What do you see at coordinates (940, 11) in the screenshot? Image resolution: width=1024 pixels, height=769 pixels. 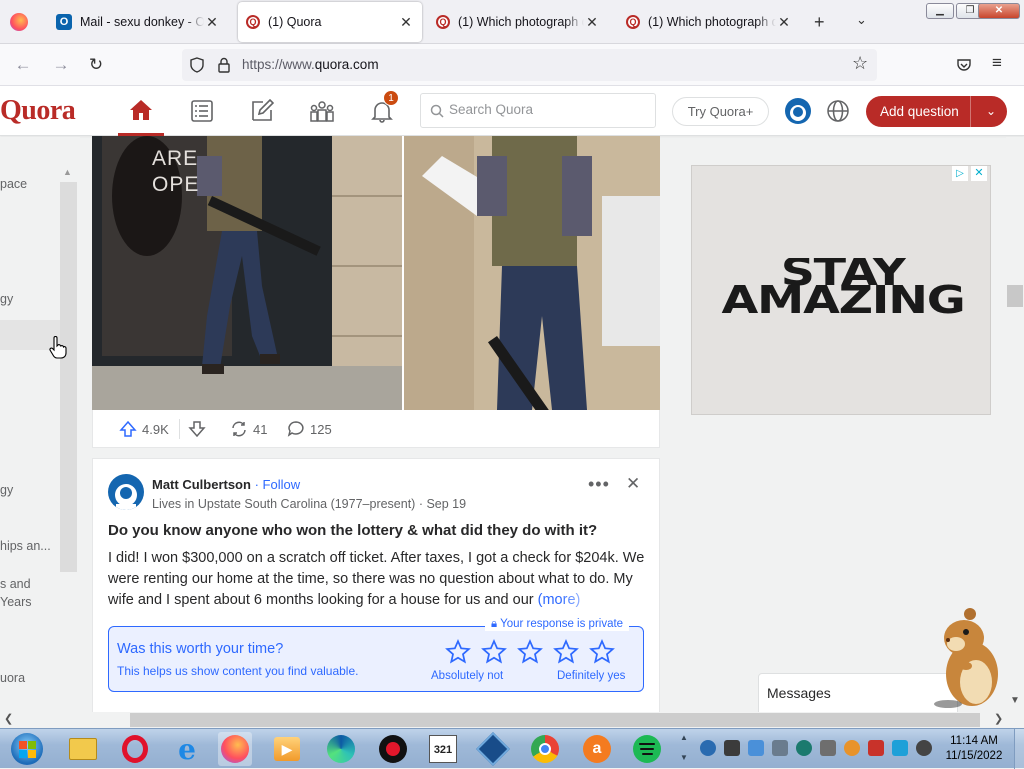 I see `minimize-window-button: ▁` at bounding box center [940, 11].